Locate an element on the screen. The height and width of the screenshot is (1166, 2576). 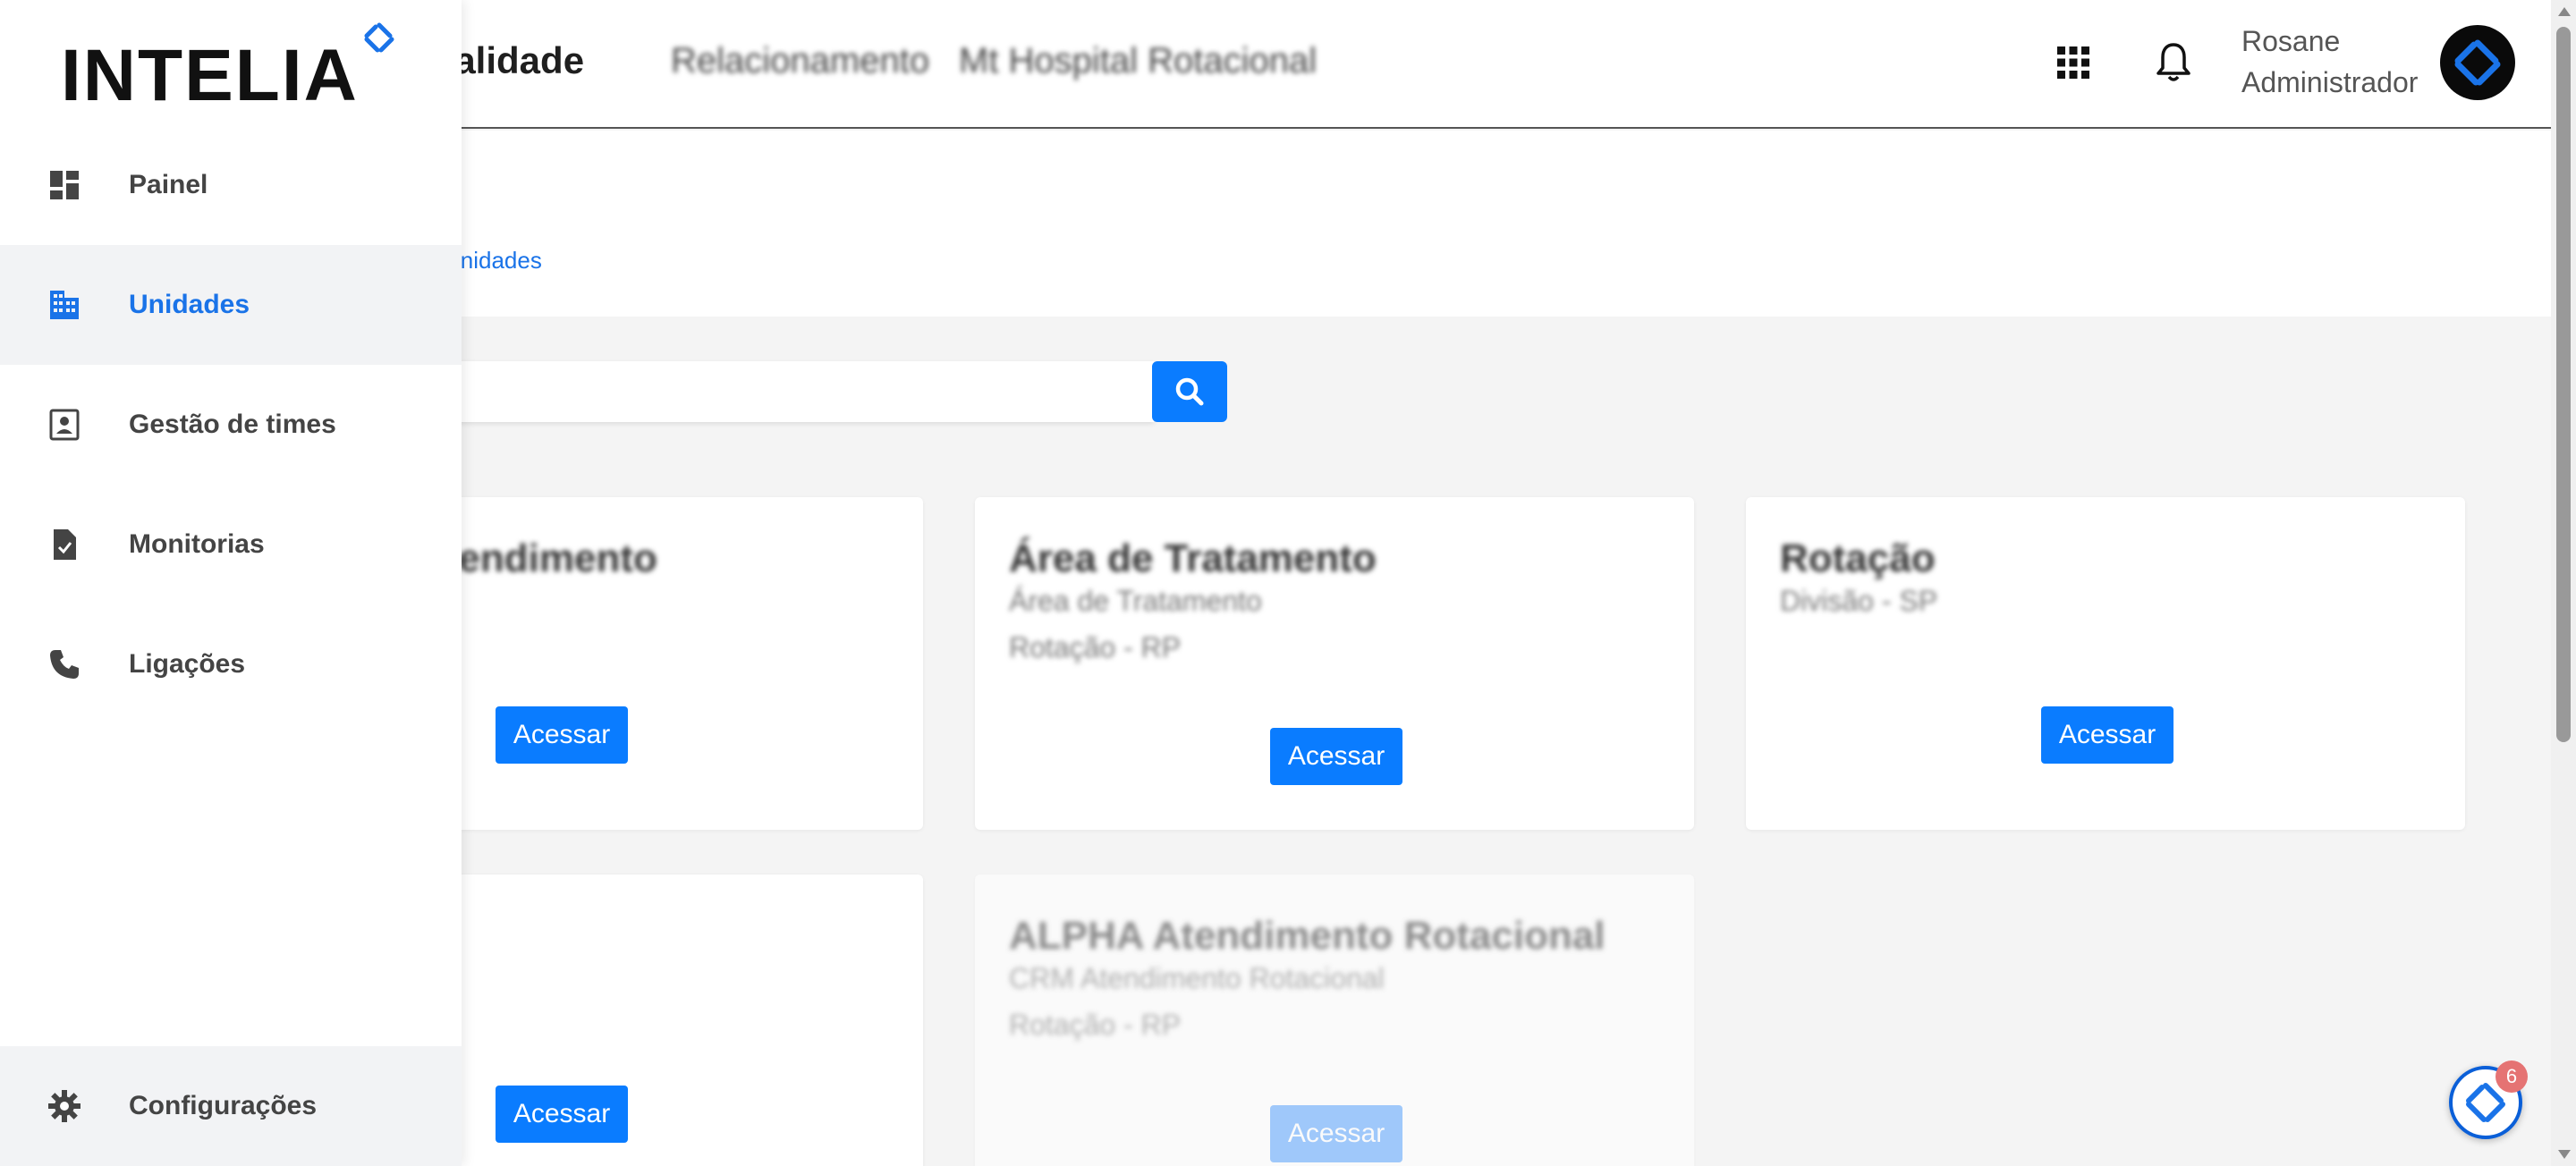
sidebar-item-ligacoes: Ligações is located at coordinates (231, 664).